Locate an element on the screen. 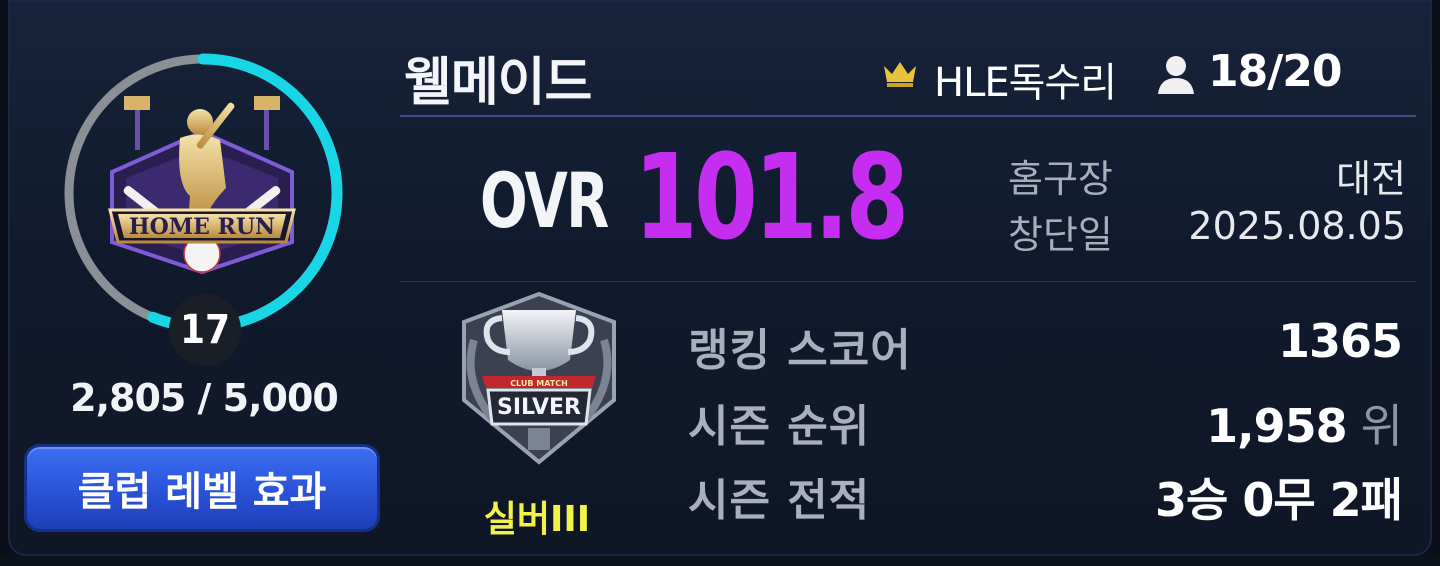 Image resolution: width=1440 pixels, height=566 pixels. ovr-label: OVR is located at coordinates (544, 200).